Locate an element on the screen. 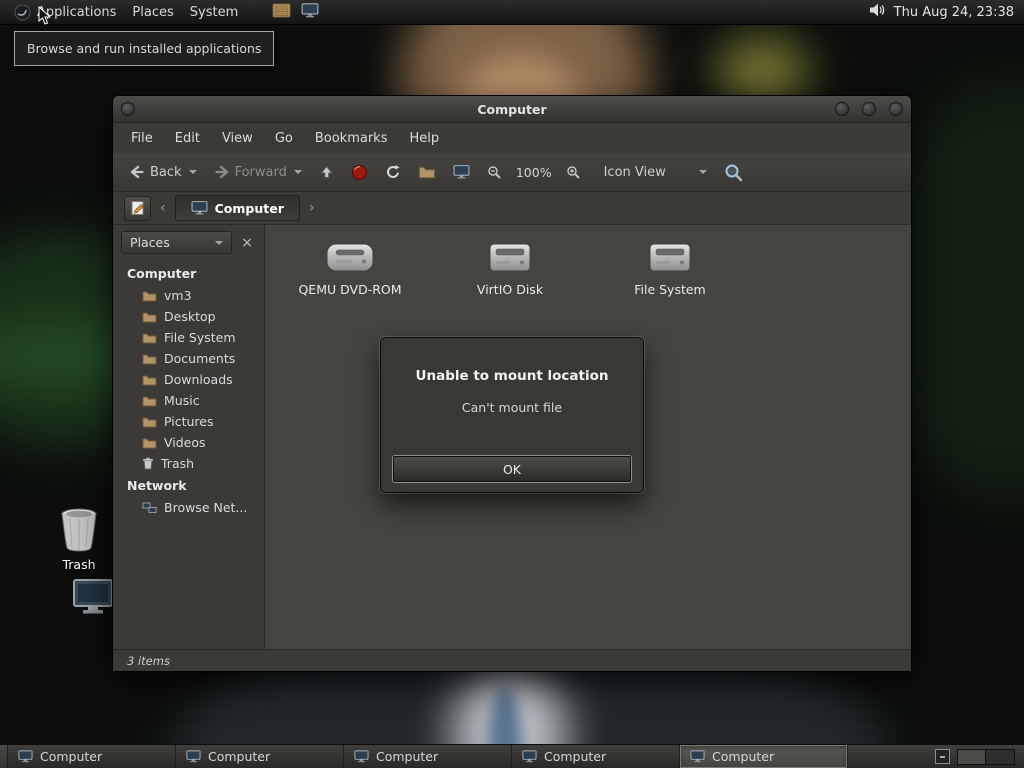 The height and width of the screenshot is (768, 1024). computer-button is located at coordinates (461, 172).